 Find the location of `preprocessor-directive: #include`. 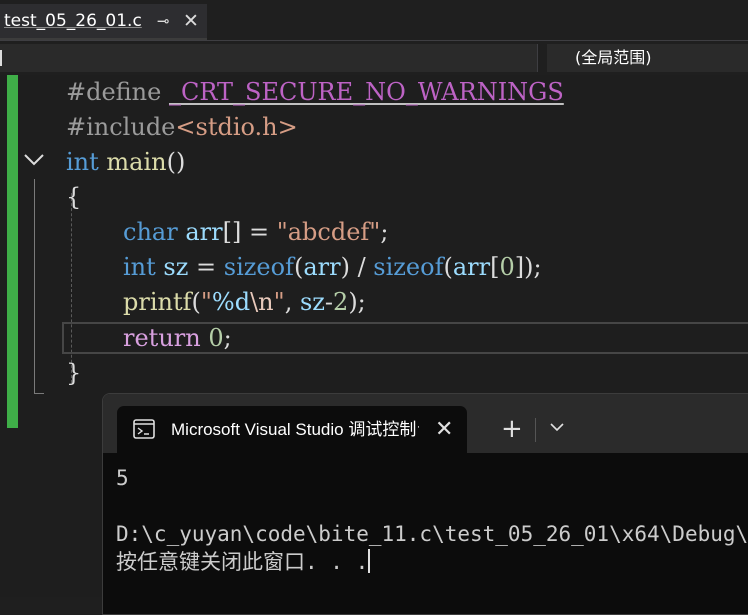

preprocessor-directive: #include is located at coordinates (121, 127).